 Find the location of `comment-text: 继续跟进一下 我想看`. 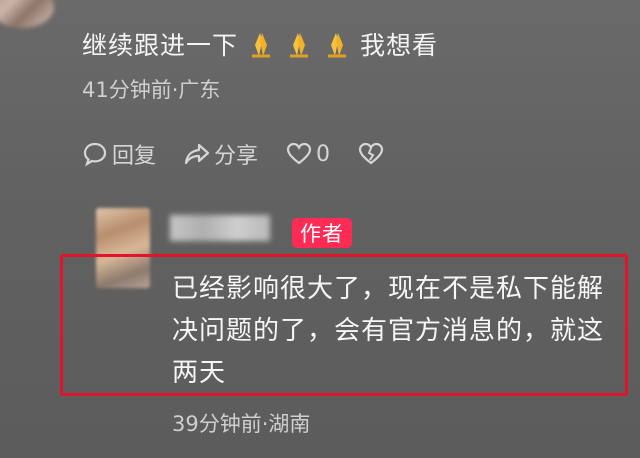

comment-text: 继续跟进一下 我想看 is located at coordinates (260, 44).